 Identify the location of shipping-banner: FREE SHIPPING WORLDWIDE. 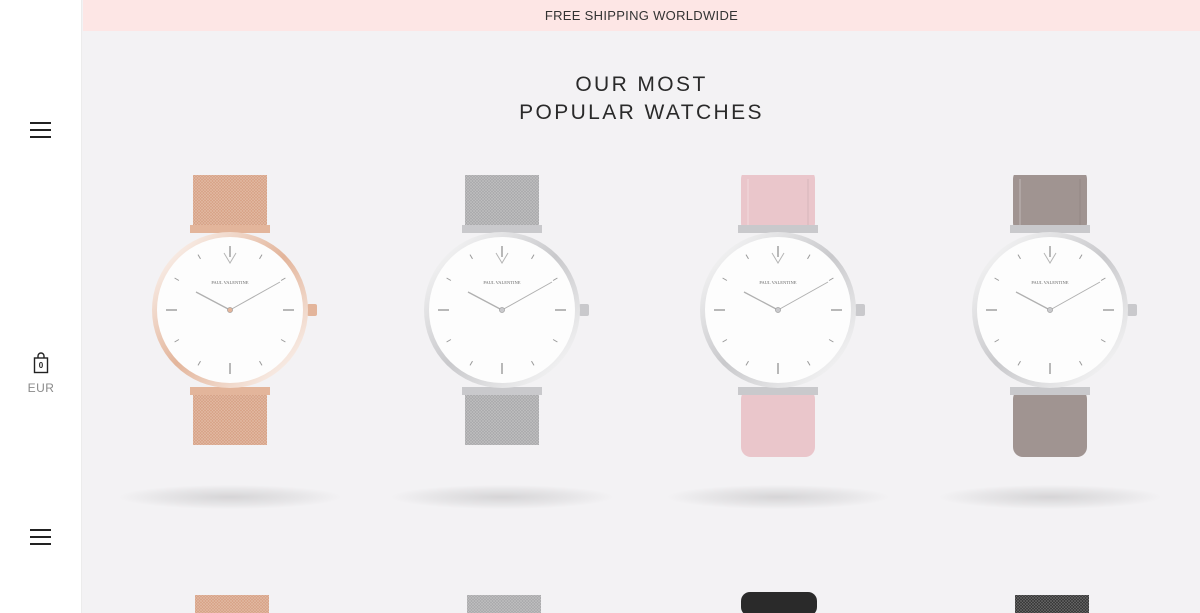
(641, 15).